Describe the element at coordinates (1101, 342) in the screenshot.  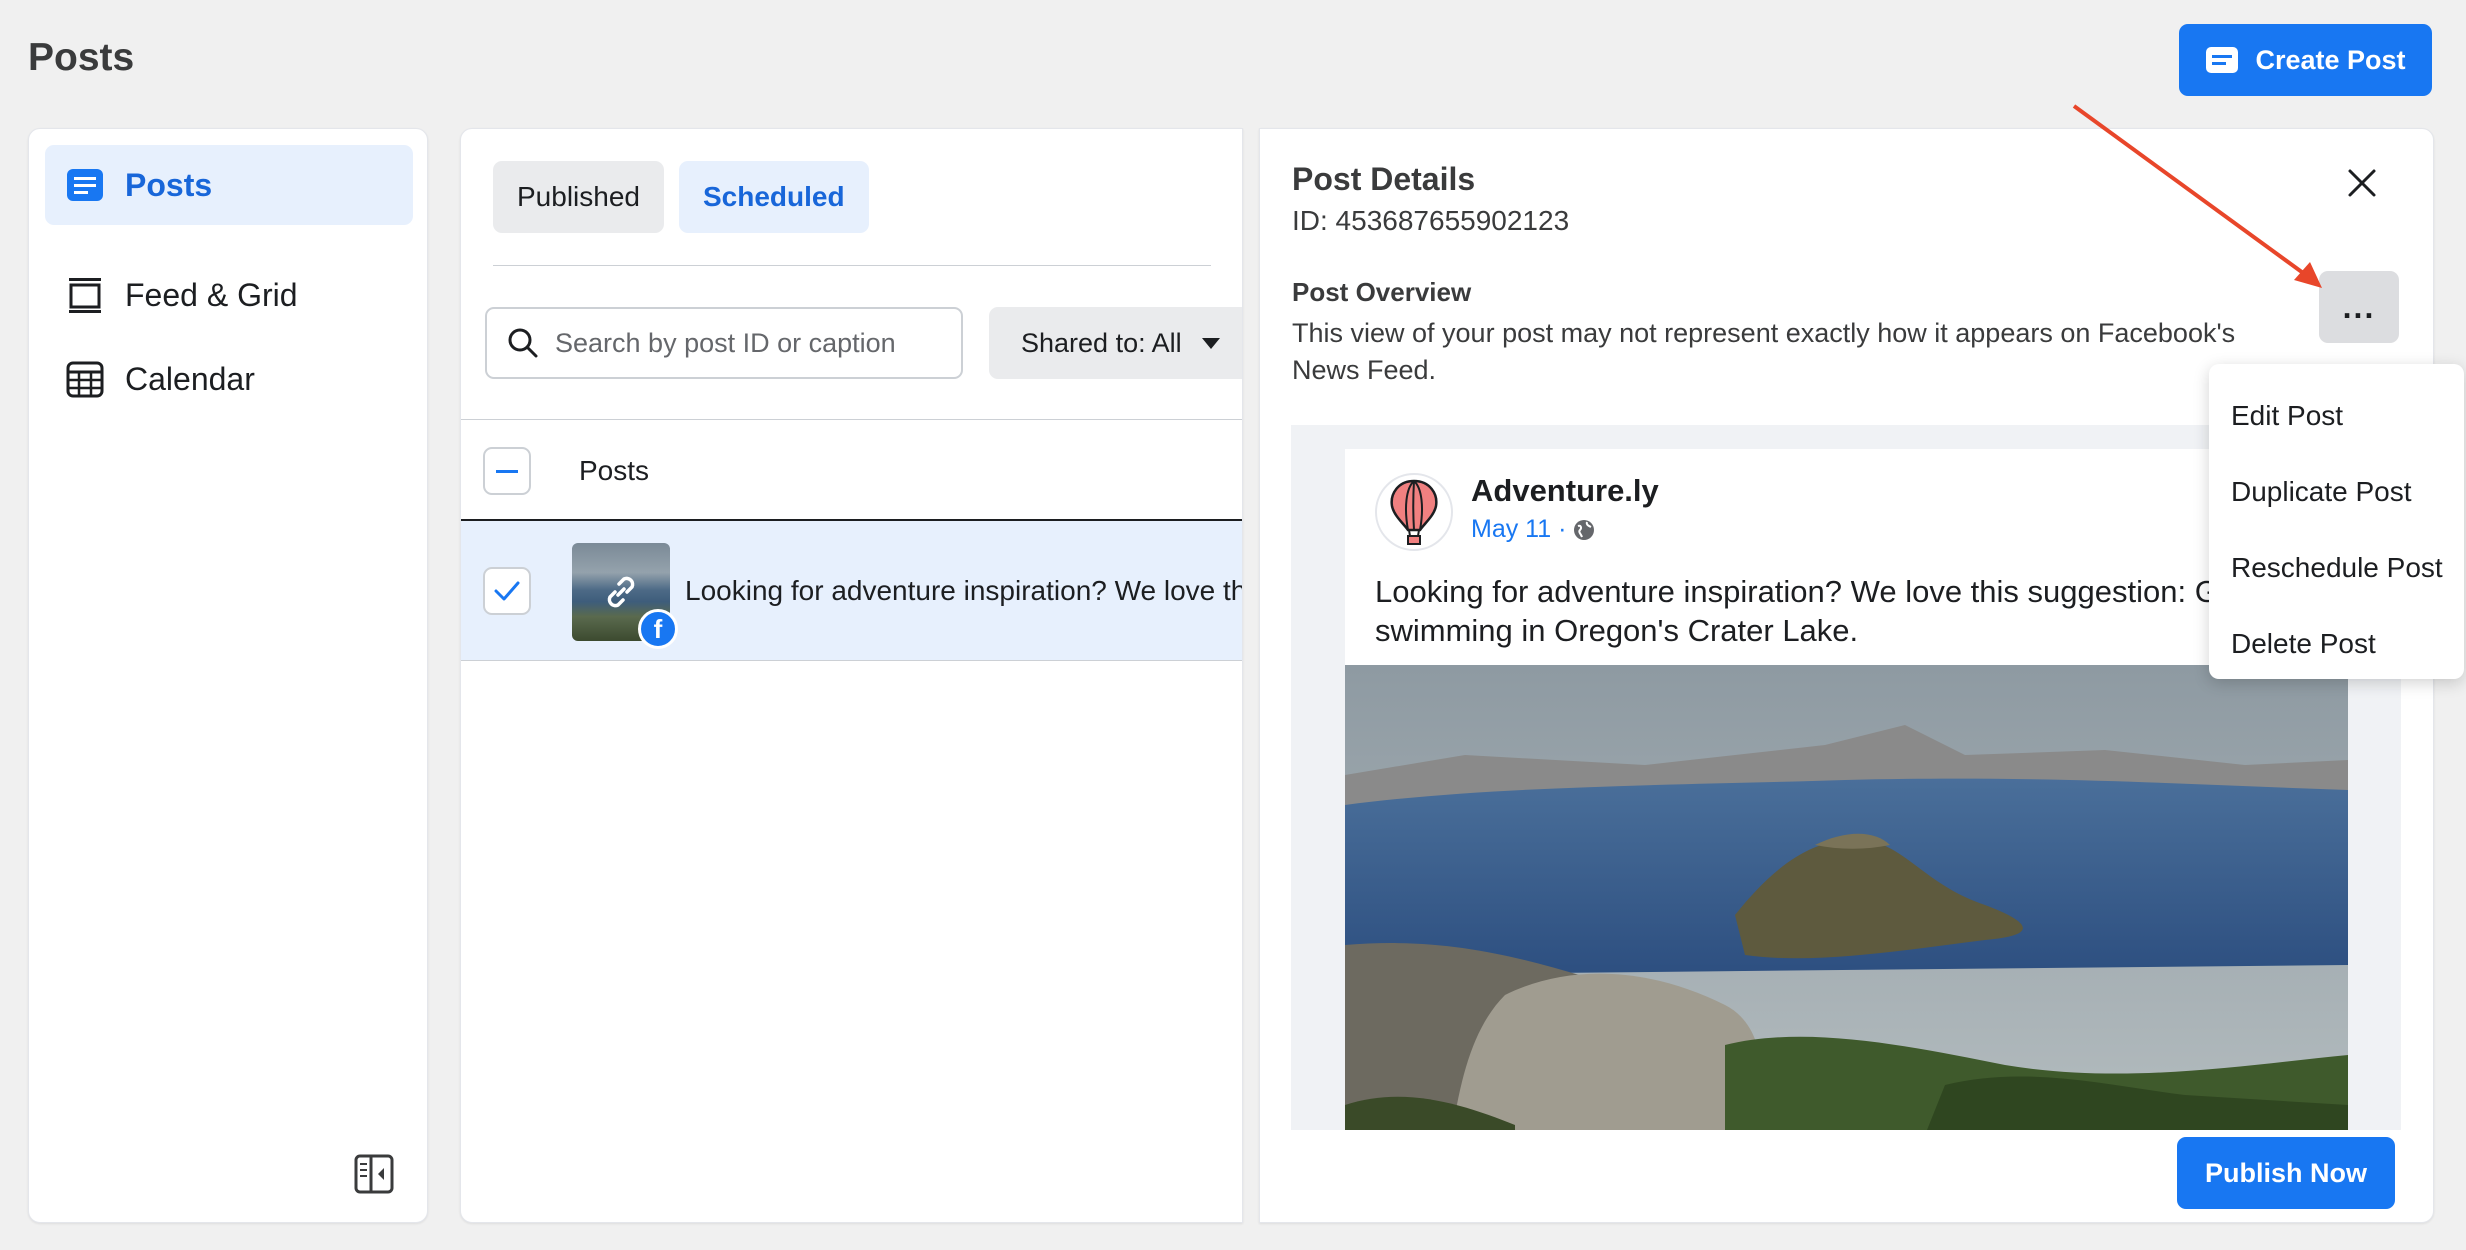
I see `shared-to-filter-label: Shared to: All` at that location.